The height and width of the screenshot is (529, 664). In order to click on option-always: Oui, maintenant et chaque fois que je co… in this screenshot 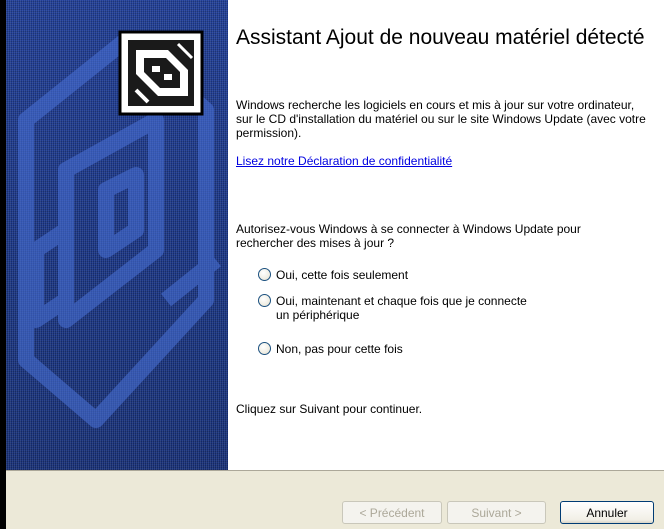, I will do `click(392, 308)`.